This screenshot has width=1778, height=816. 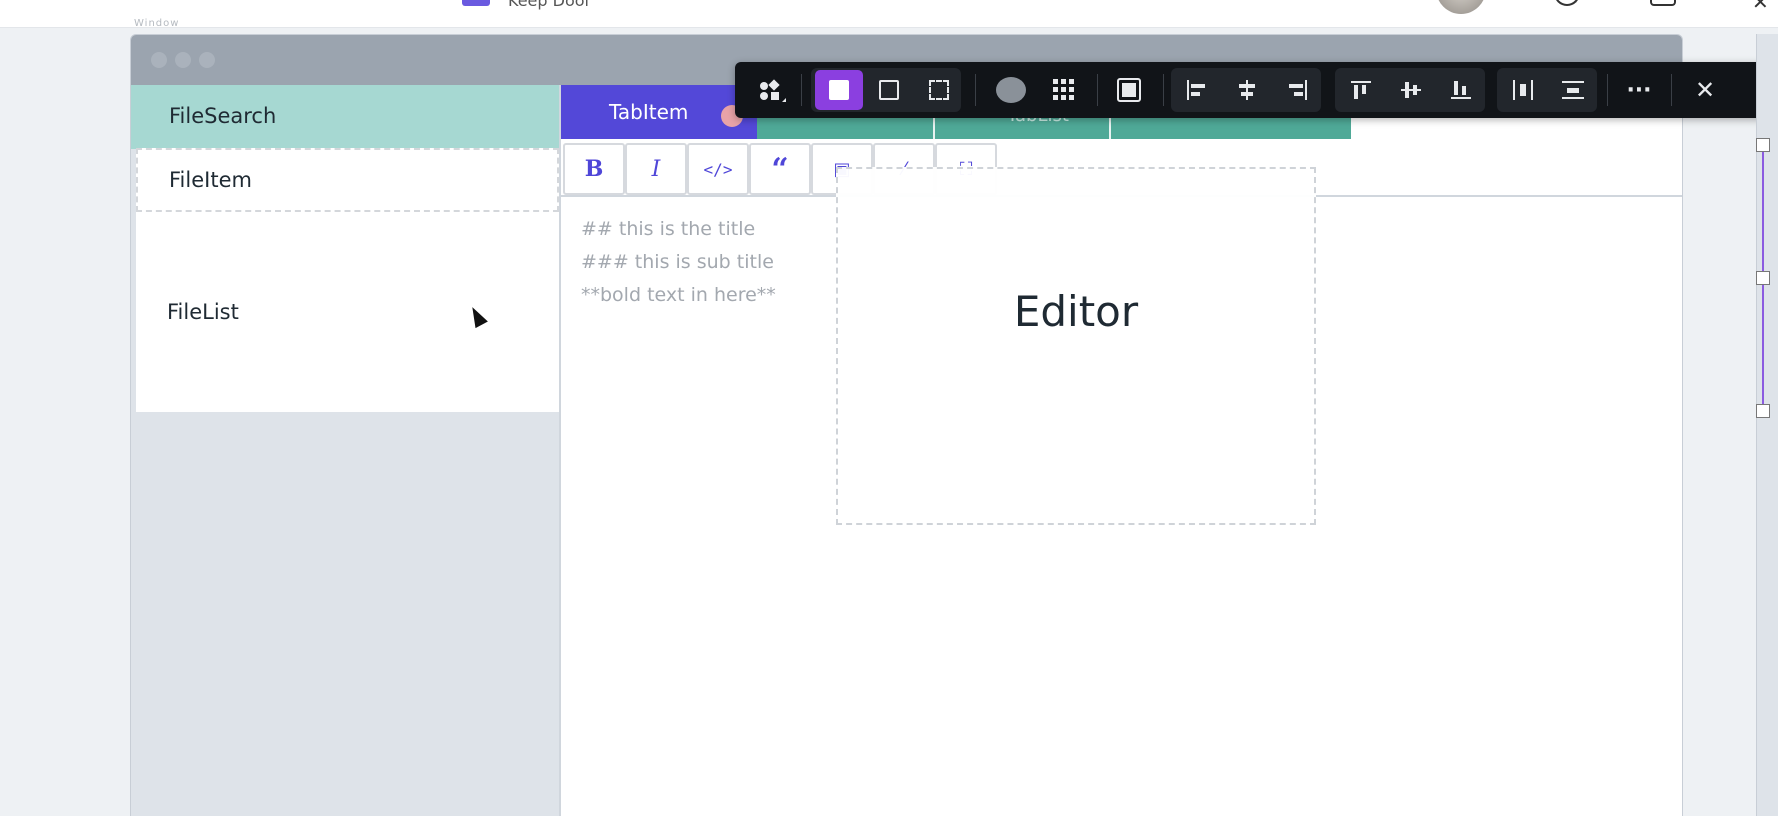 What do you see at coordinates (548, 5) in the screenshot?
I see `document-title: Keep Dool` at bounding box center [548, 5].